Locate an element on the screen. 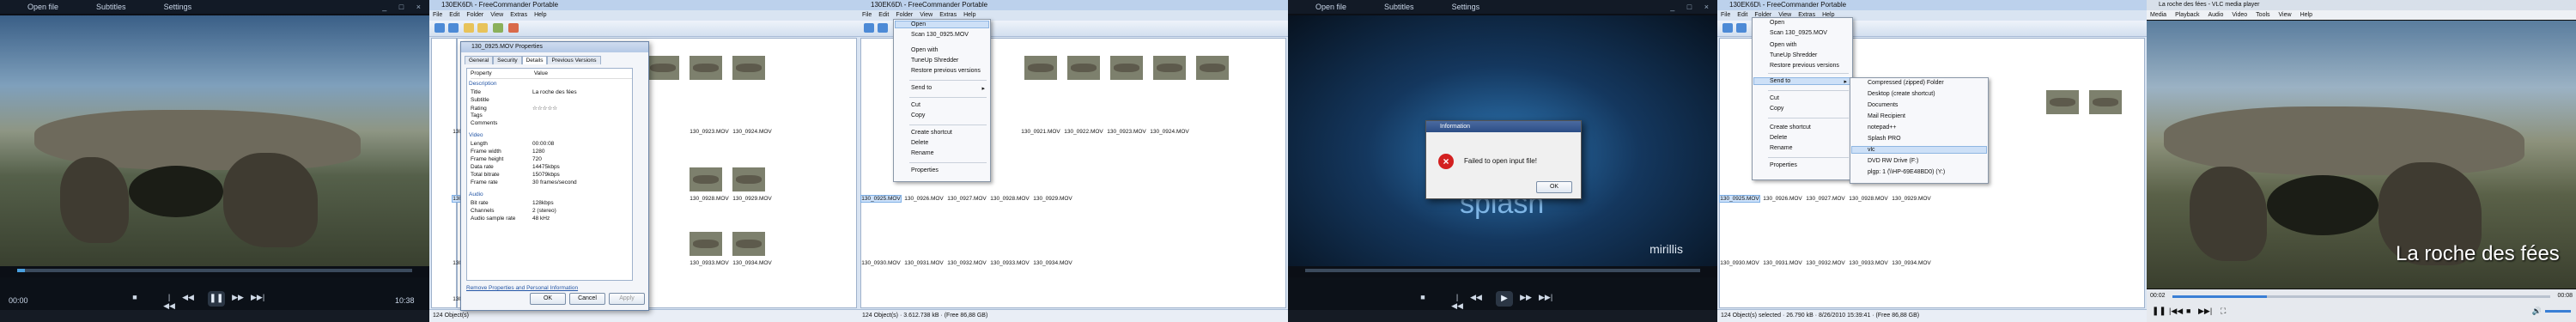 The width and height of the screenshot is (2576, 322). menu-item-copy: Copy is located at coordinates (918, 115).